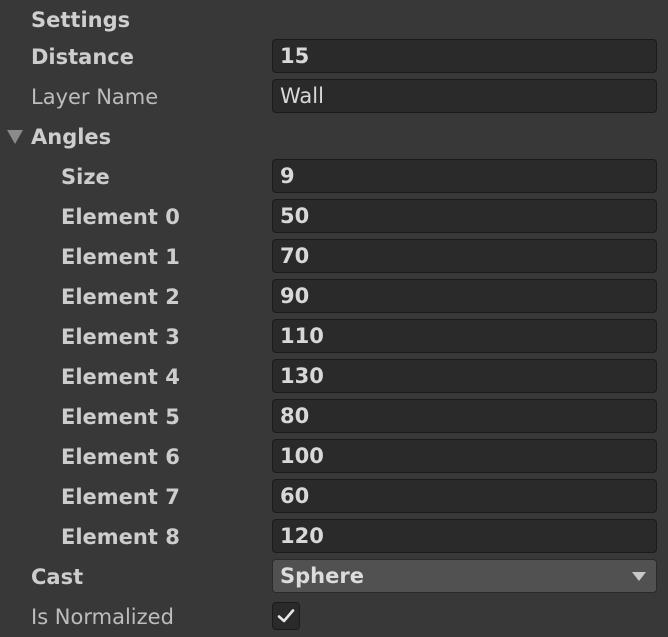  I want to click on cast-dropdown: Sphere, so click(464, 576).